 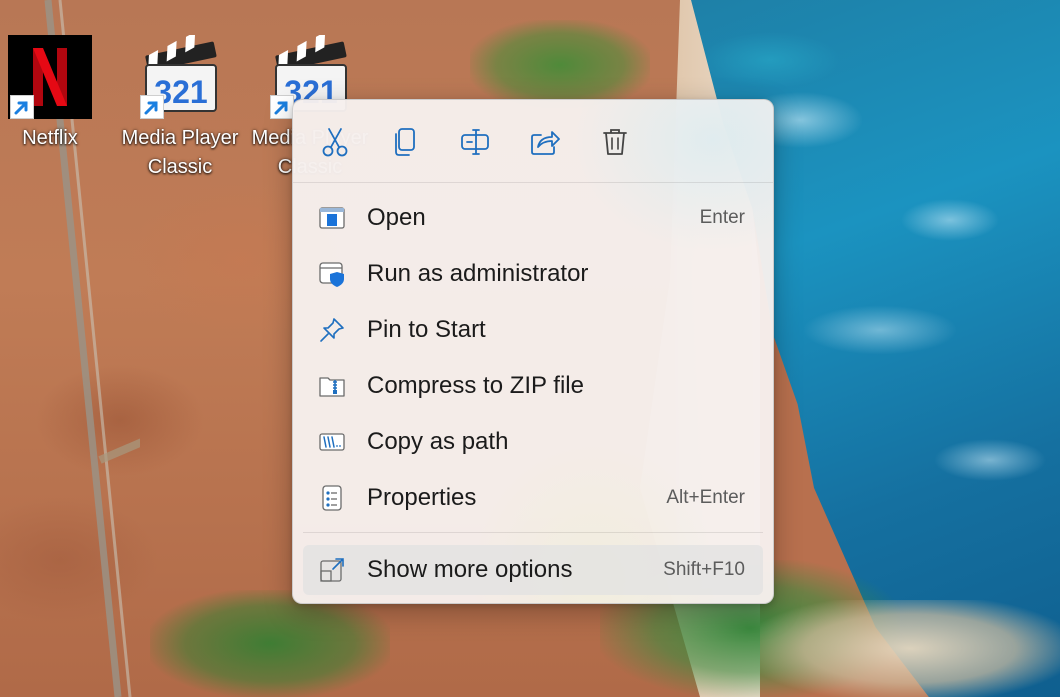 What do you see at coordinates (475, 385) in the screenshot?
I see `menu-item-label: Compress to ZIP file` at bounding box center [475, 385].